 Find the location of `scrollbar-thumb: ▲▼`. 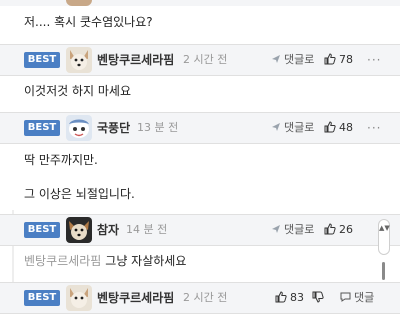

scrollbar-thumb: ▲▼ is located at coordinates (384, 237).